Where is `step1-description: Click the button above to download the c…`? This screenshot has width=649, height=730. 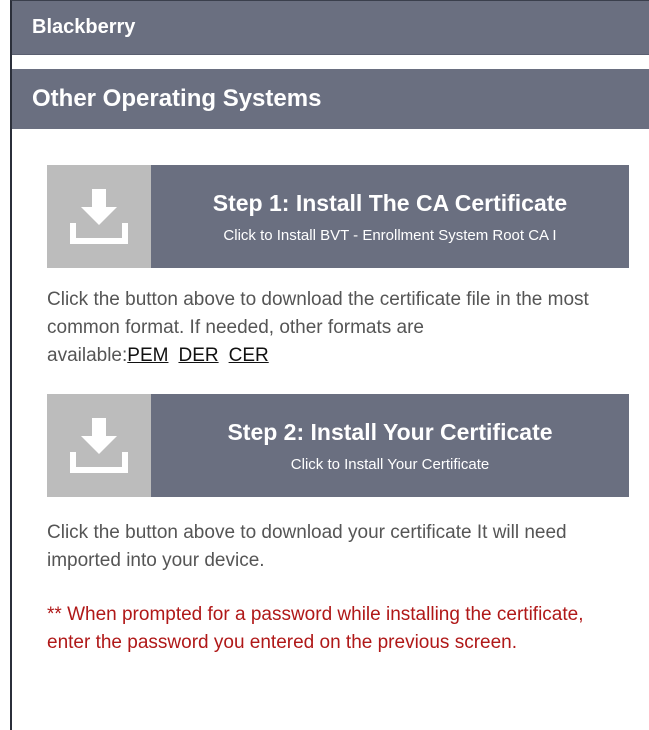
step1-description: Click the button above to download the c… is located at coordinates (332, 328).